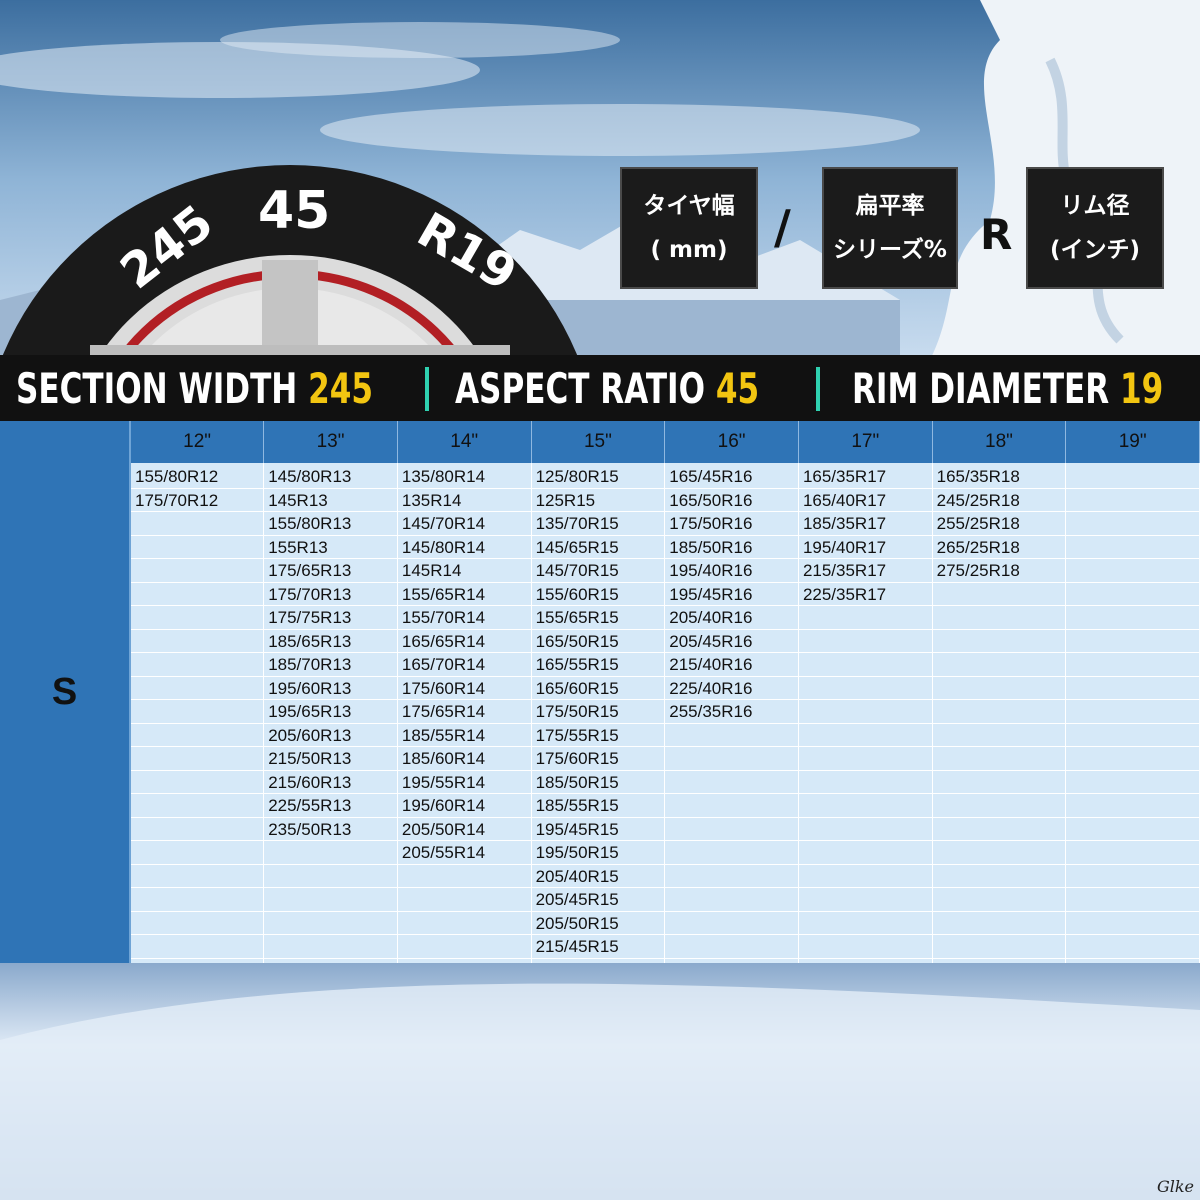  I want to click on tire-size-entry: 205/55R14, so click(464, 853).